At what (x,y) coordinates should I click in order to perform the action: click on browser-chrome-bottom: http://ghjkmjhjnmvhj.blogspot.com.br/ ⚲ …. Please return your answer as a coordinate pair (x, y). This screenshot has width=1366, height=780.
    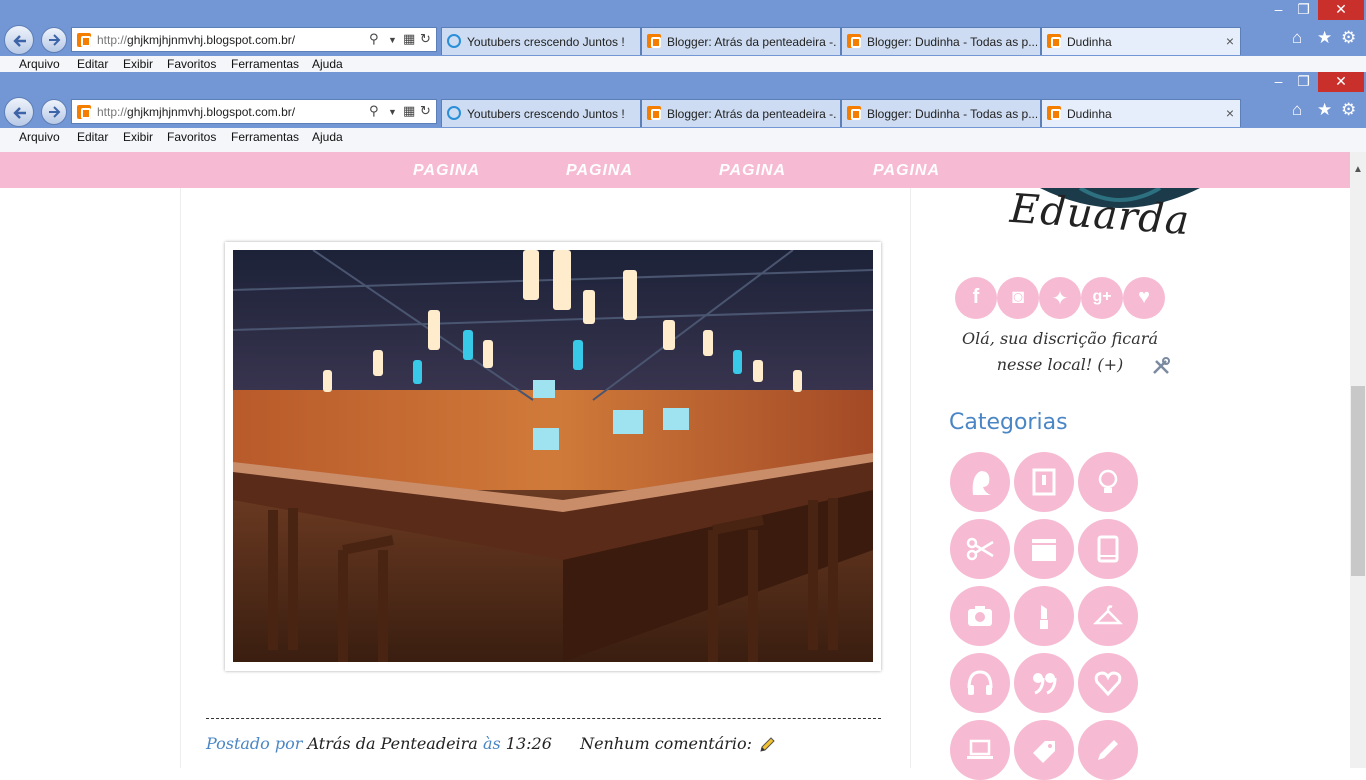
    Looking at the image, I should click on (683, 112).